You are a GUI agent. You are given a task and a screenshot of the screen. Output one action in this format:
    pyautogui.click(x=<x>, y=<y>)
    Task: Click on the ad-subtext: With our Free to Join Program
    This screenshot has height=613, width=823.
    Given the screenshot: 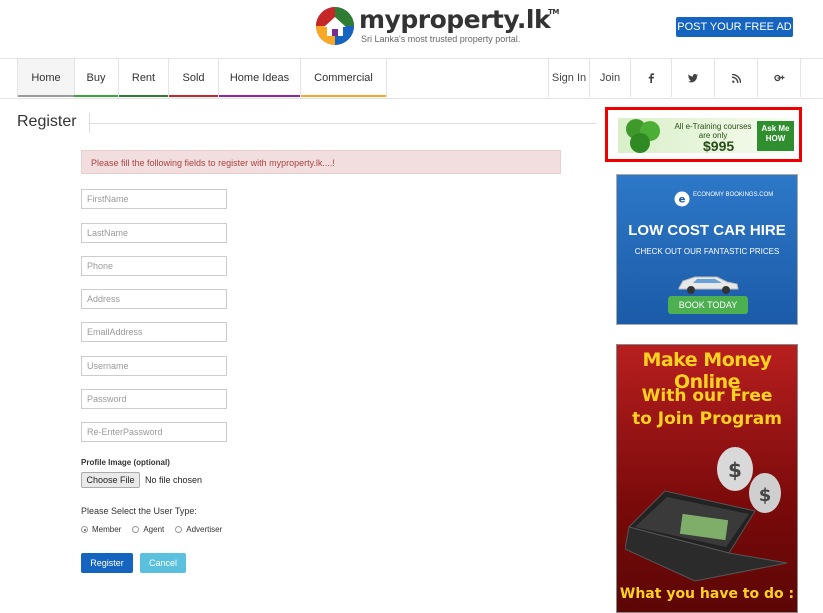 What is the action you would take?
    pyautogui.click(x=707, y=407)
    